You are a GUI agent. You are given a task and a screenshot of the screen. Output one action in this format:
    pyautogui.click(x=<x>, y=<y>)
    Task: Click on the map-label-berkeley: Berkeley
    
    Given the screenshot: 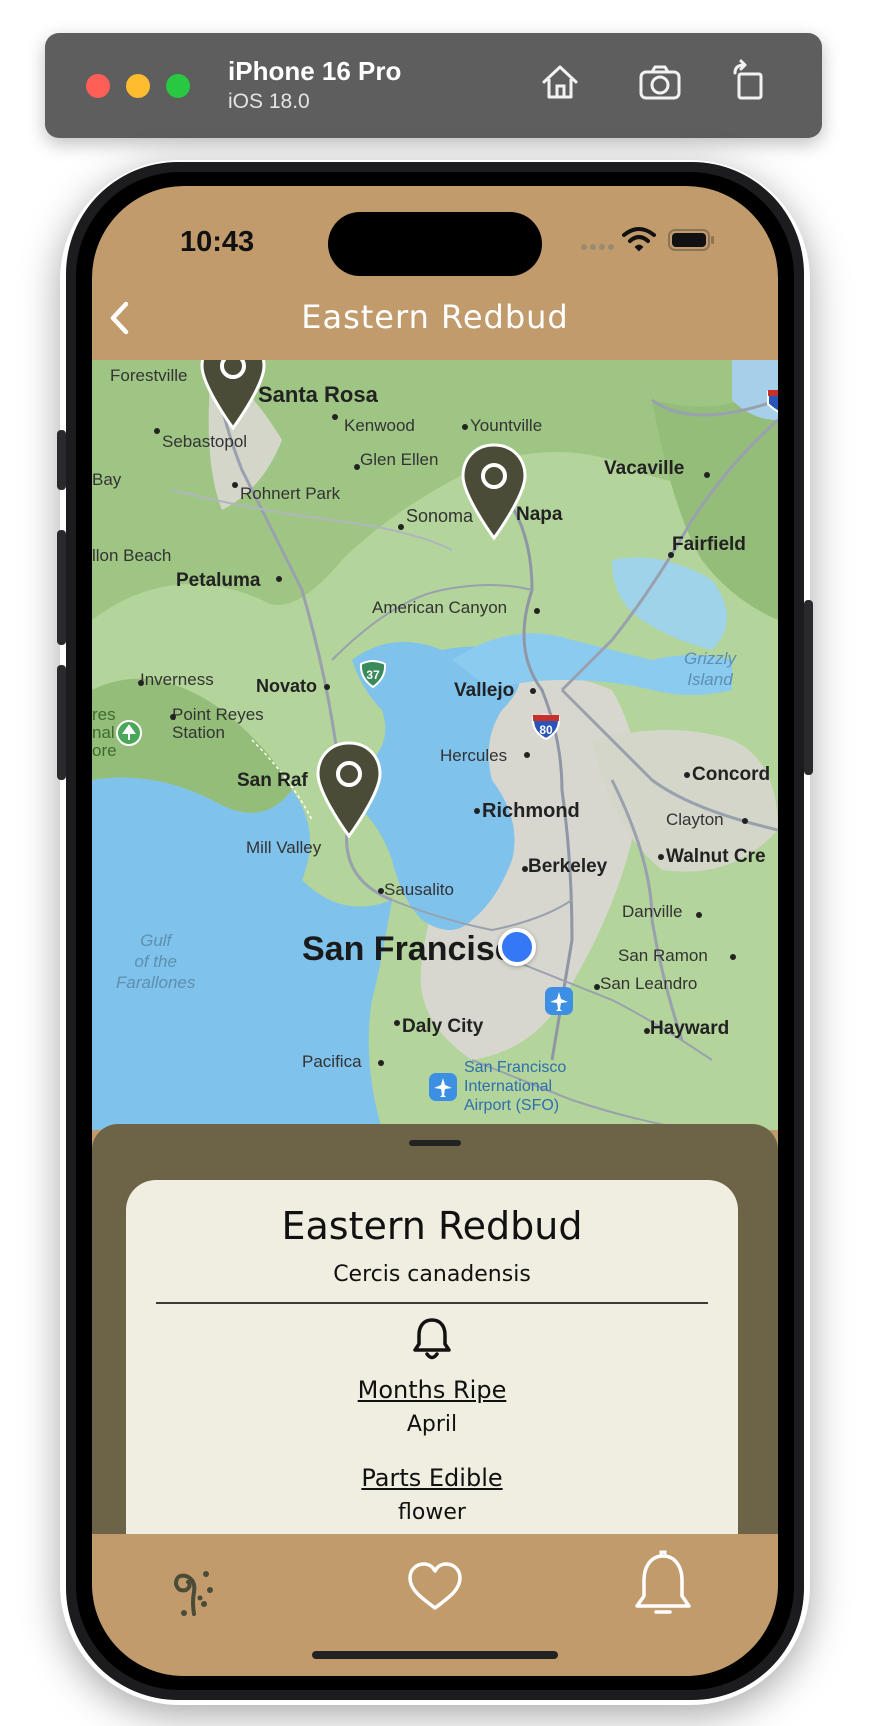 What is the action you would take?
    pyautogui.click(x=568, y=866)
    